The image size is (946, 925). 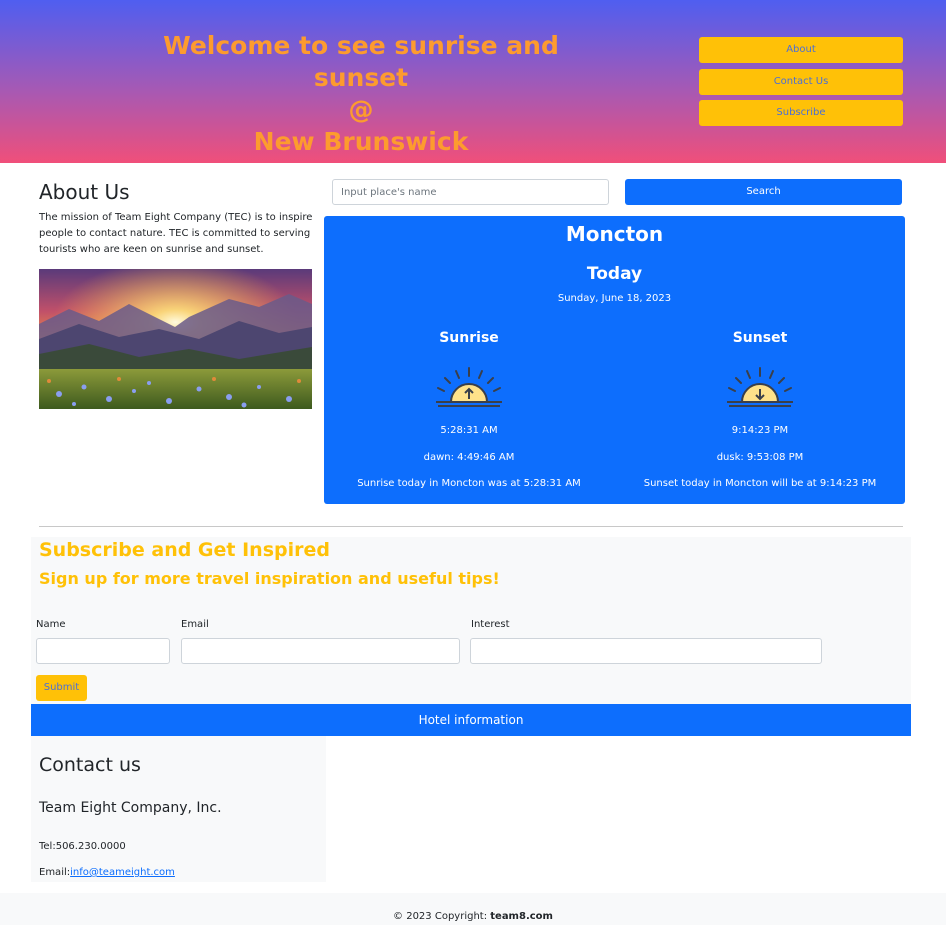 I want to click on sunset-icon, so click(x=760, y=387).